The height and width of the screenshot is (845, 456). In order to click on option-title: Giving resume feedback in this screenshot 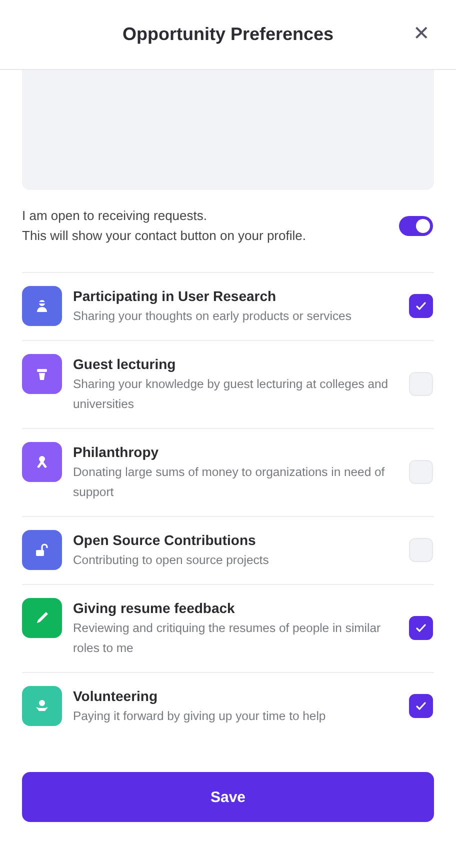, I will do `click(154, 608)`.